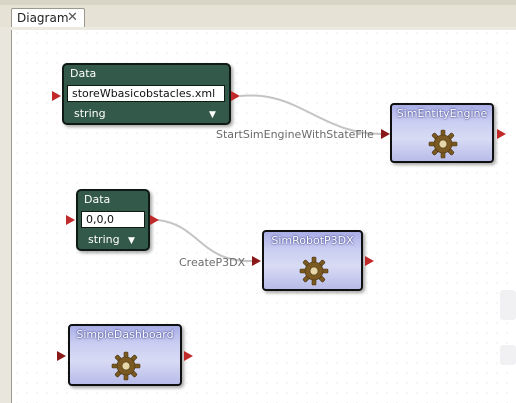  What do you see at coordinates (442, 113) in the screenshot?
I see `service-name: SimEntityEngine` at bounding box center [442, 113].